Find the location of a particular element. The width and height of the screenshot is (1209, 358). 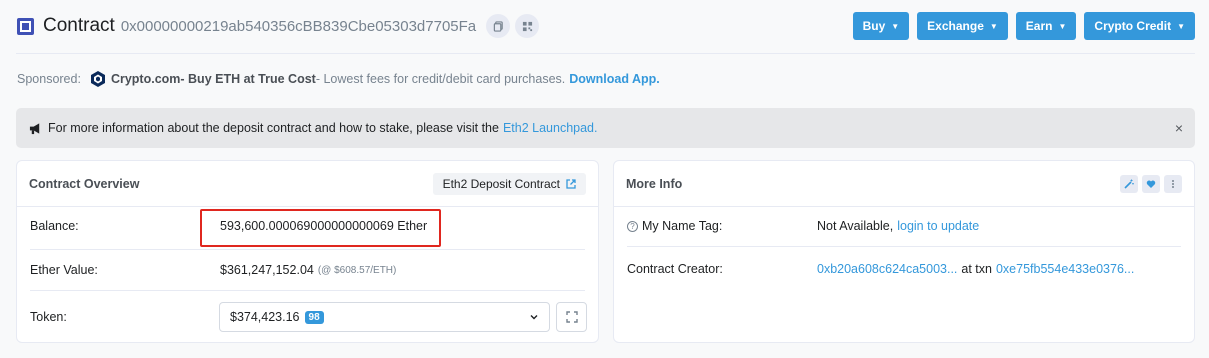

external-link-icon is located at coordinates (571, 183).